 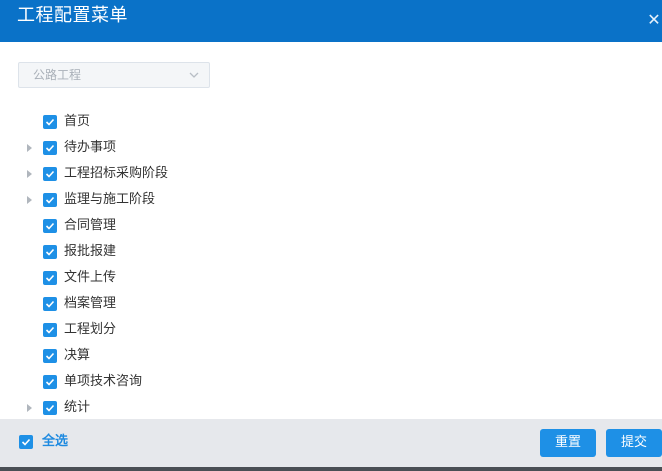 I want to click on tree-item: 文件上传, so click(x=331, y=279).